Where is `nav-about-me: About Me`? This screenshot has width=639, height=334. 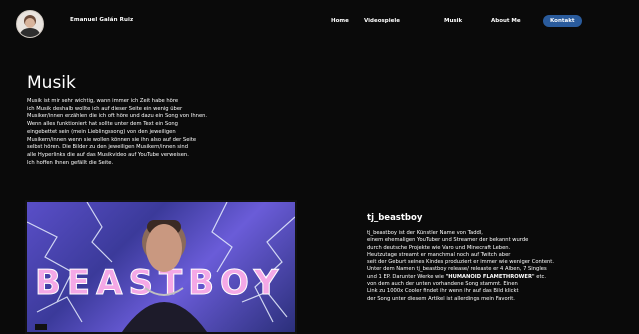
nav-about-me: About Me is located at coordinates (506, 21).